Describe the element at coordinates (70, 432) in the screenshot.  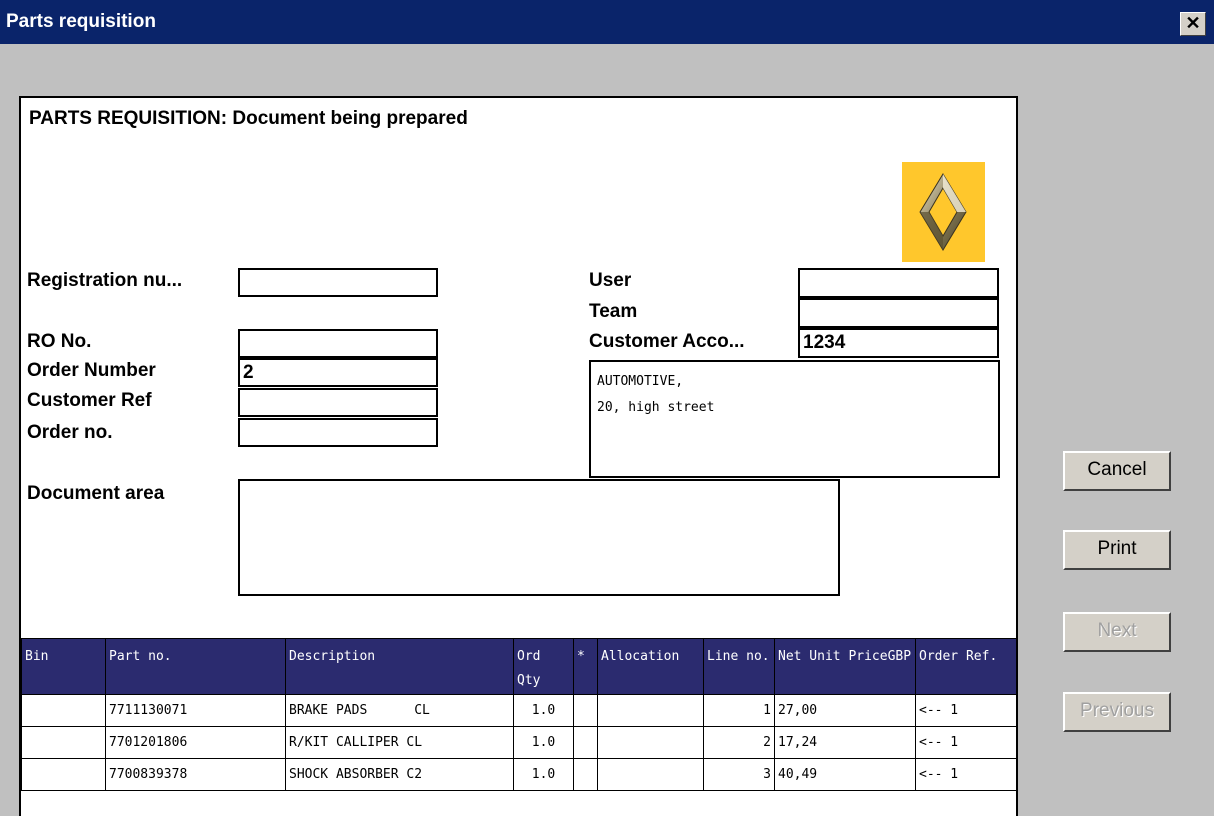
I see `order-no-label: Order no.` at that location.